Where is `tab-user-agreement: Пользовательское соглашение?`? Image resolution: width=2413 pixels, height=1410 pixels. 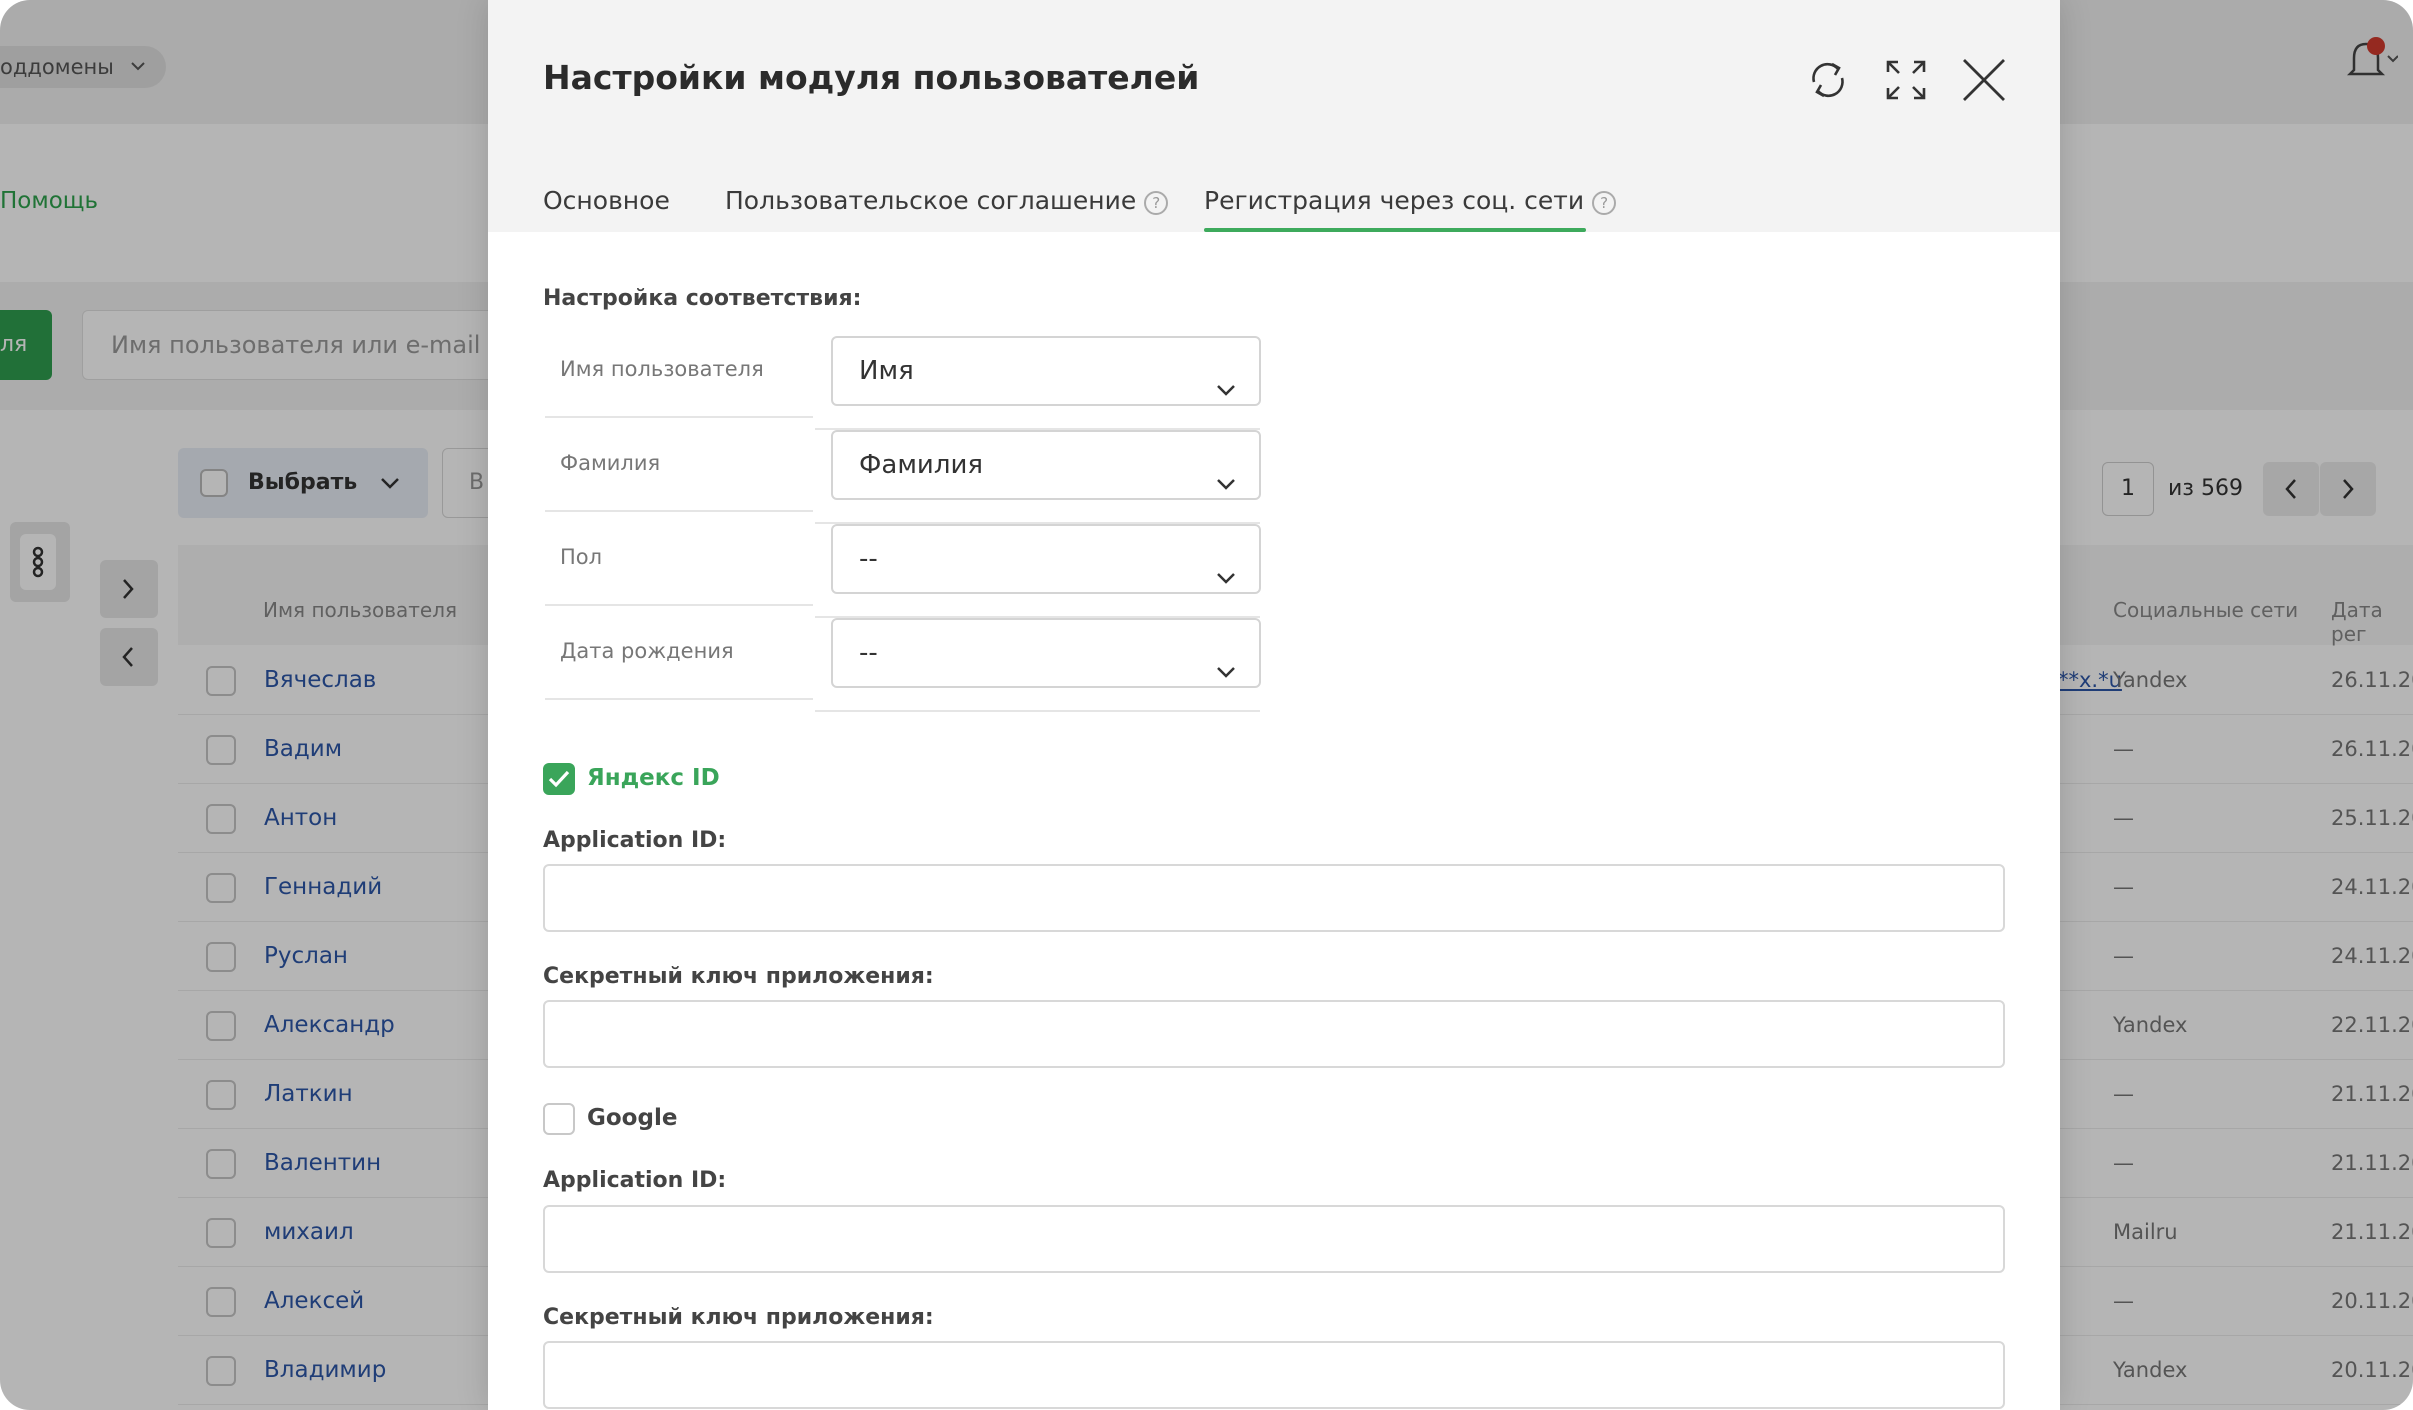
tab-user-agreement: Пользовательское соглашение? is located at coordinates (947, 200).